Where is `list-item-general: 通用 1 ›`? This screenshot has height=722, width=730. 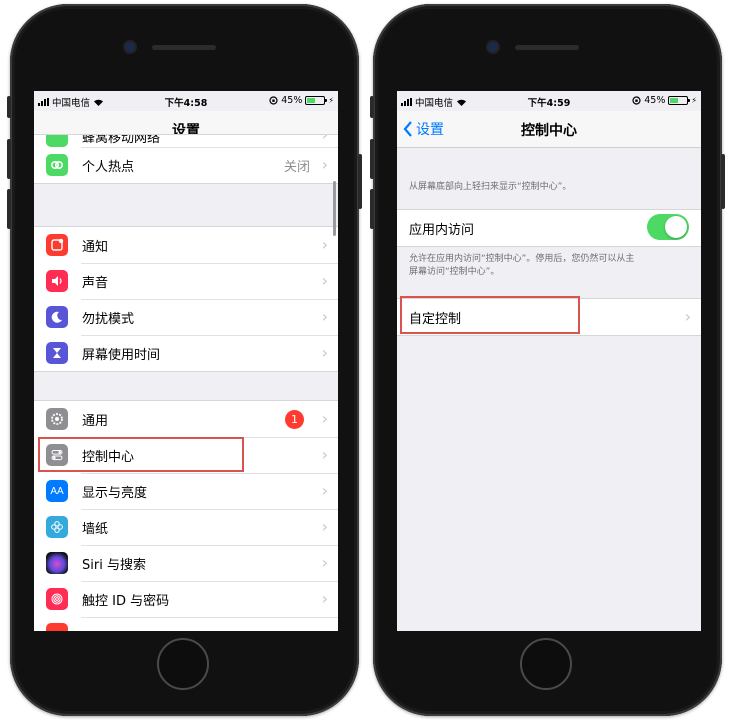
list-item-general: 通用 1 › is located at coordinates (186, 419).